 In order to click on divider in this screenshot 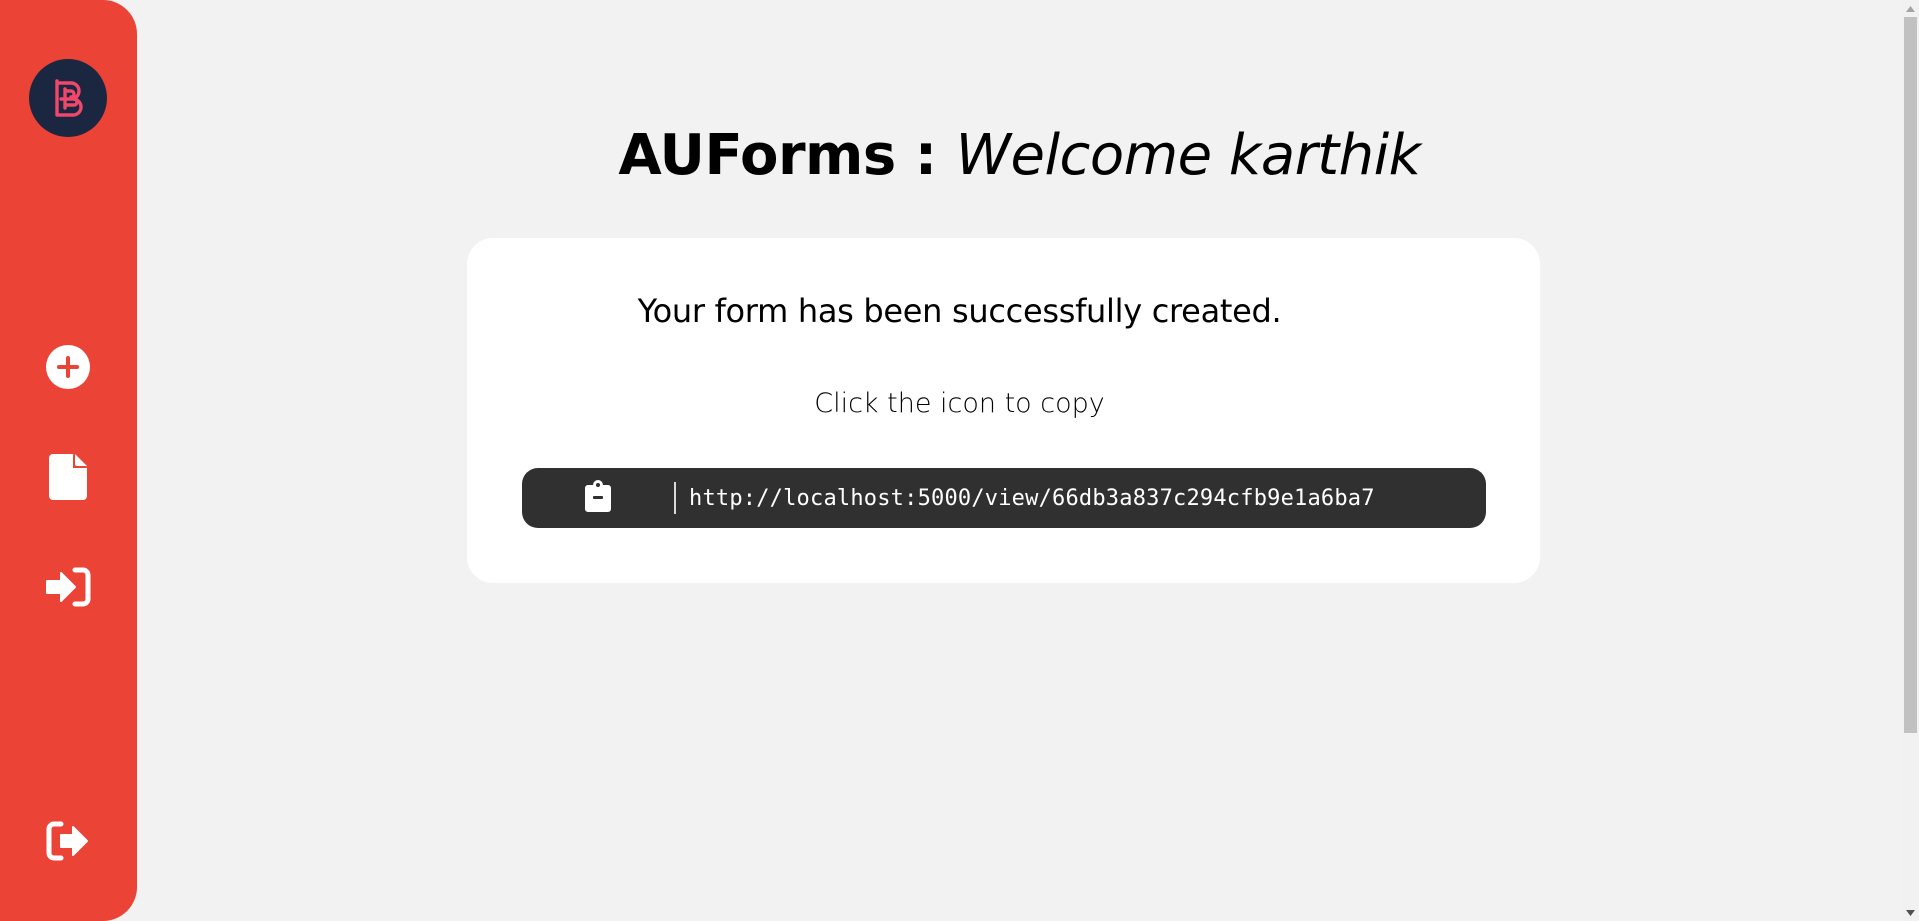, I will do `click(675, 498)`.